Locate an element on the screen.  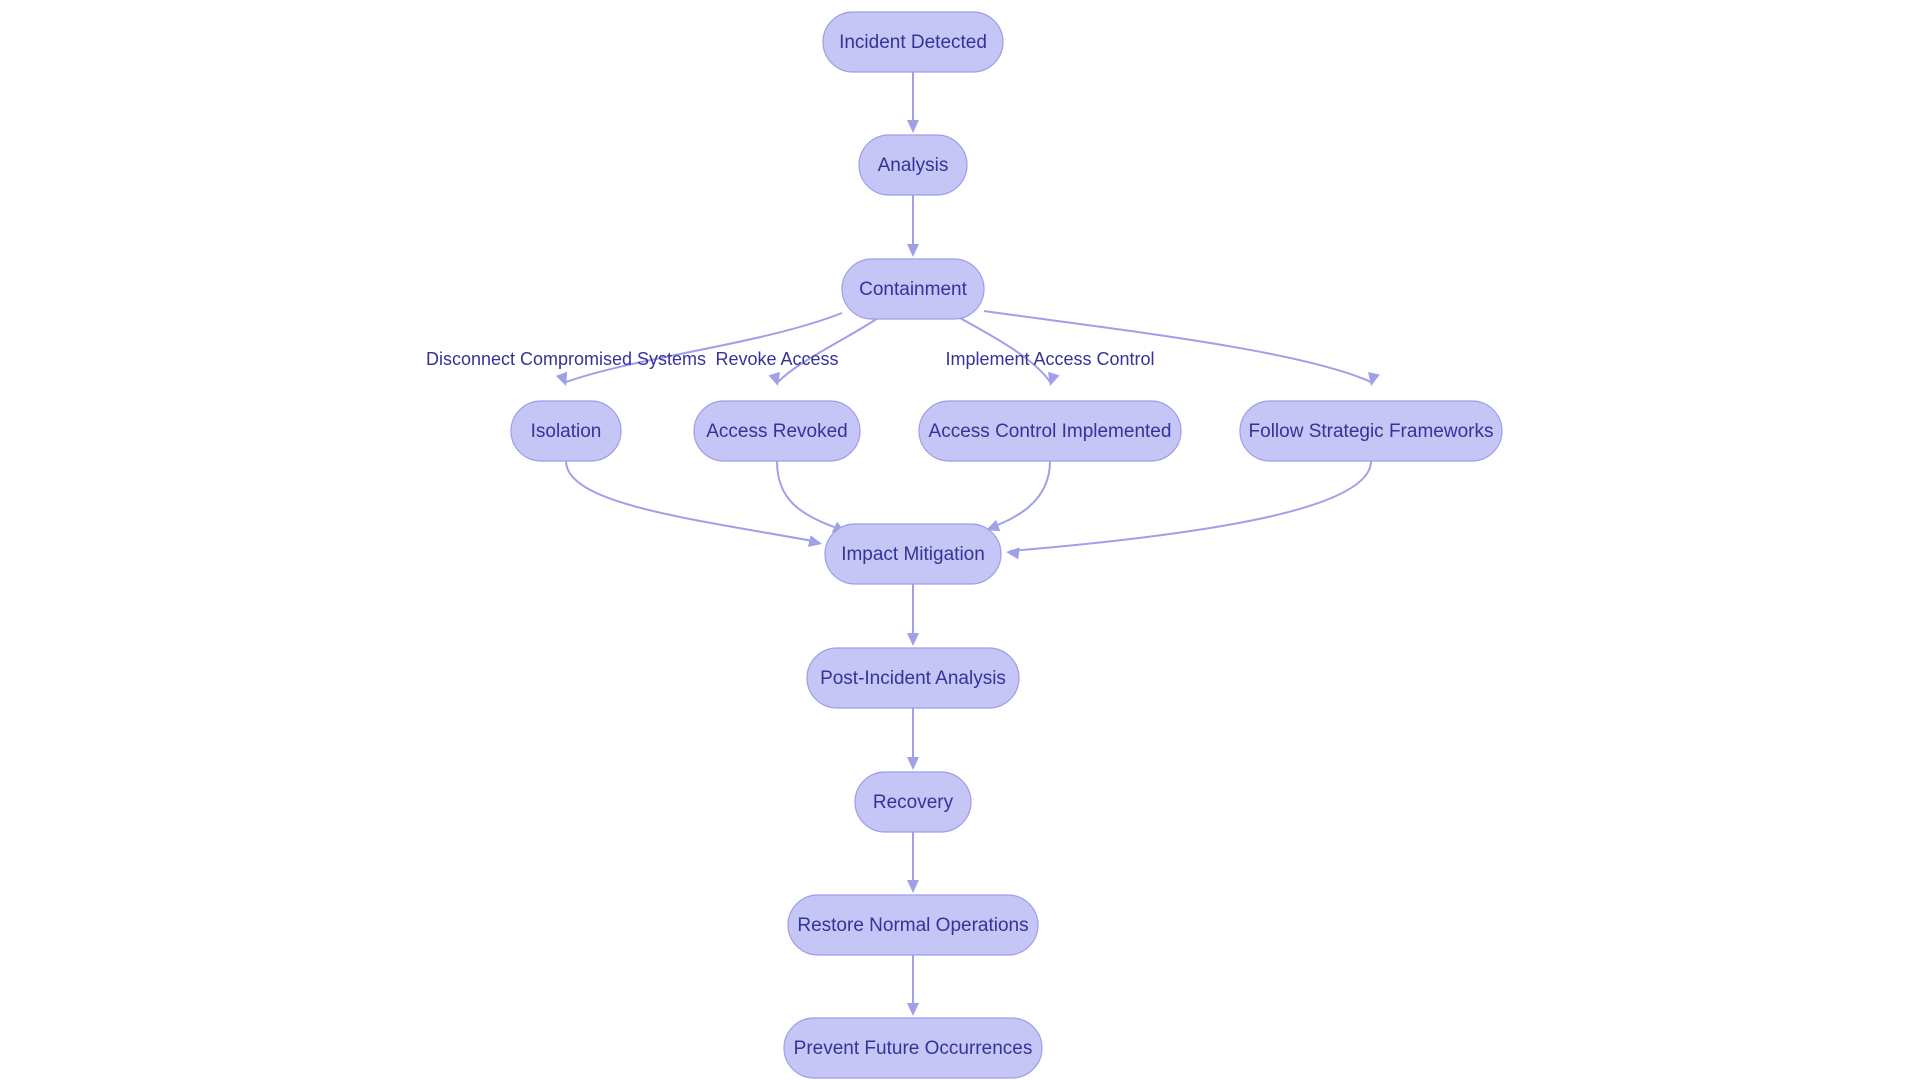
node-impact_mitigation: Impact Mitigation is located at coordinates (913, 554).